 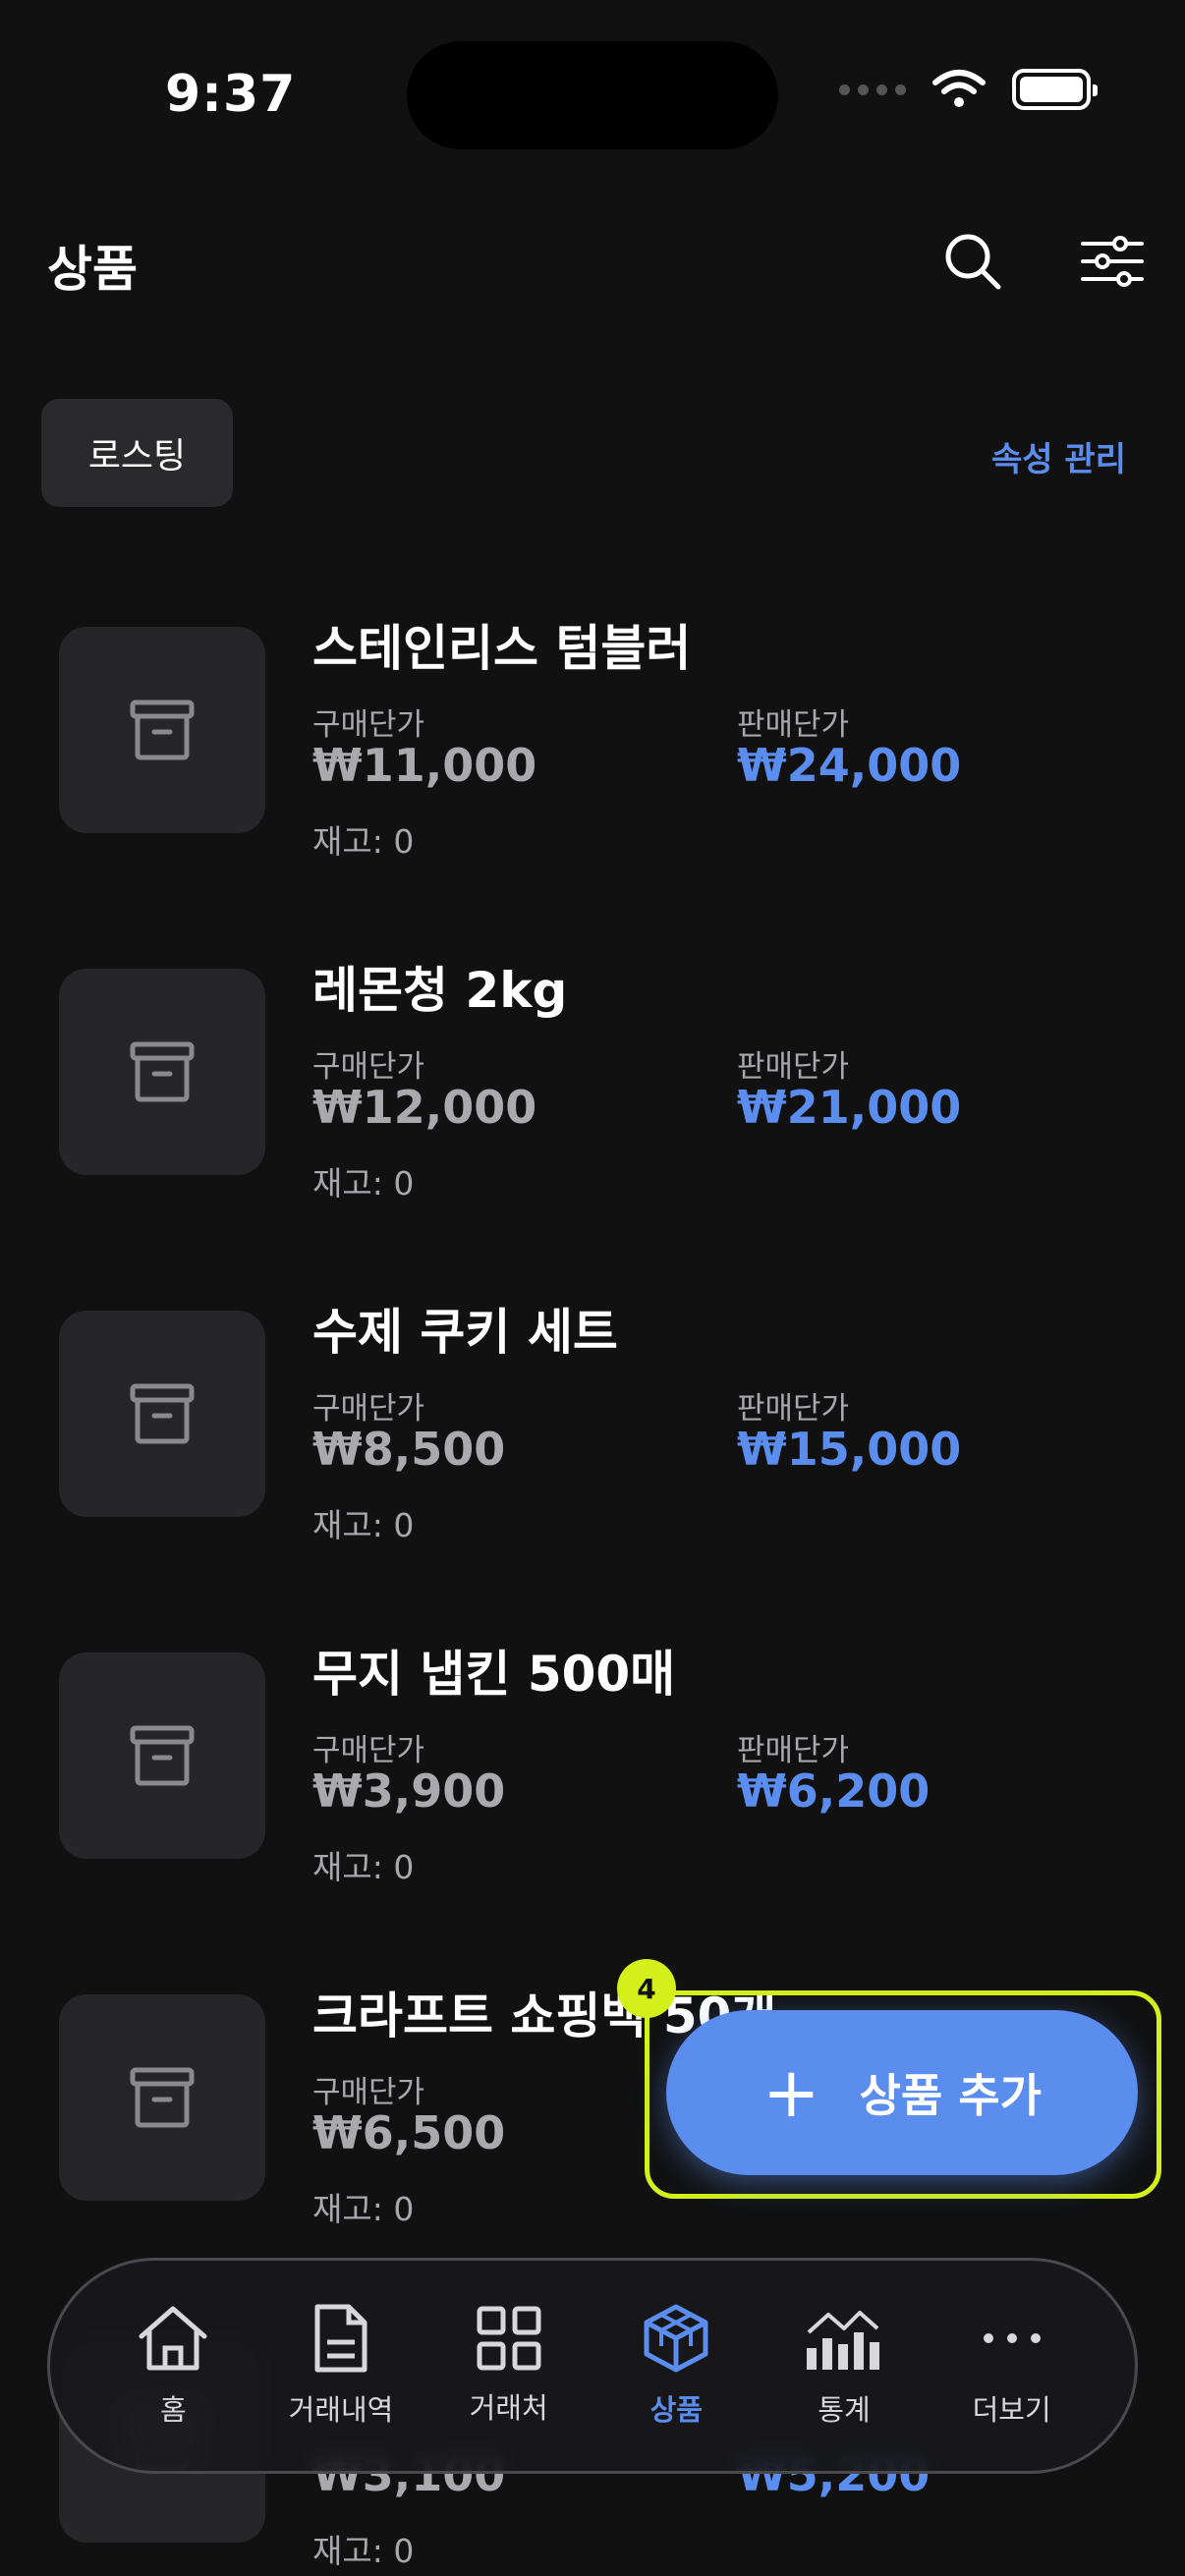 I want to click on sell-price: ₩21,000, so click(x=850, y=1107).